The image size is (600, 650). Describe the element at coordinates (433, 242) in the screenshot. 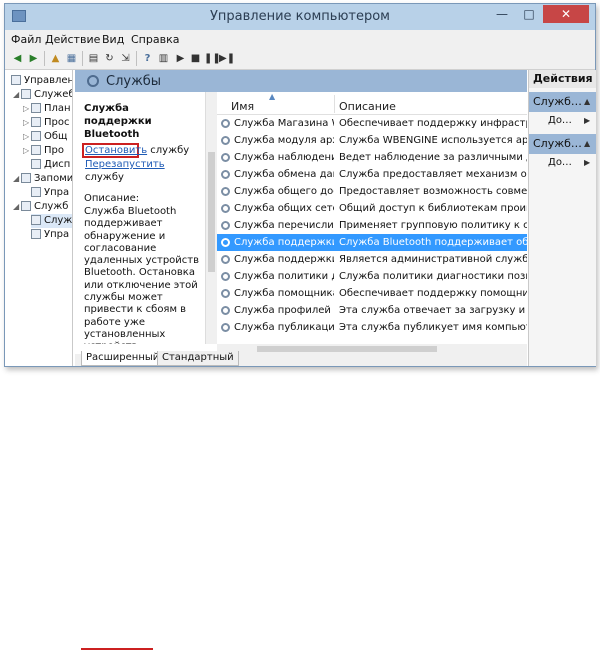

I see `service-description-cell: Служба Bluetooth поддерживает обнар` at that location.